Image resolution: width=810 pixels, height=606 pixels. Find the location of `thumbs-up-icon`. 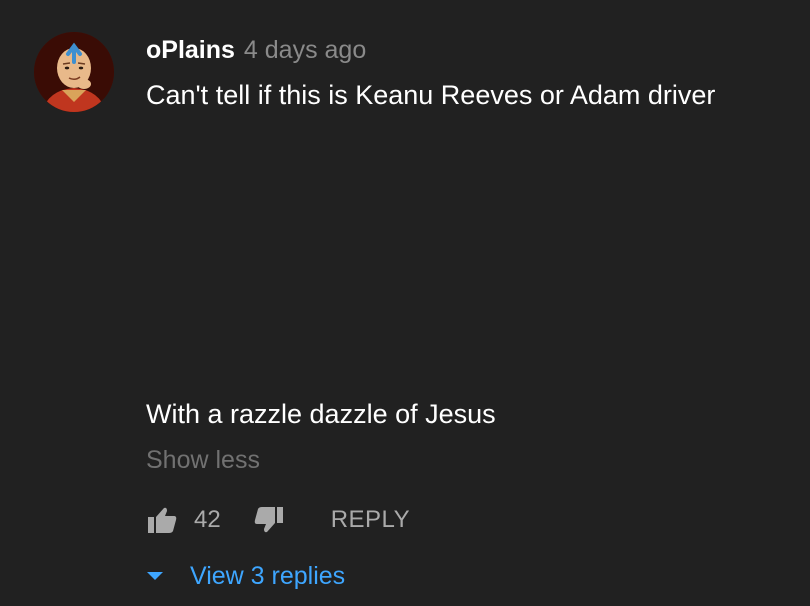

thumbs-up-icon is located at coordinates (162, 520).